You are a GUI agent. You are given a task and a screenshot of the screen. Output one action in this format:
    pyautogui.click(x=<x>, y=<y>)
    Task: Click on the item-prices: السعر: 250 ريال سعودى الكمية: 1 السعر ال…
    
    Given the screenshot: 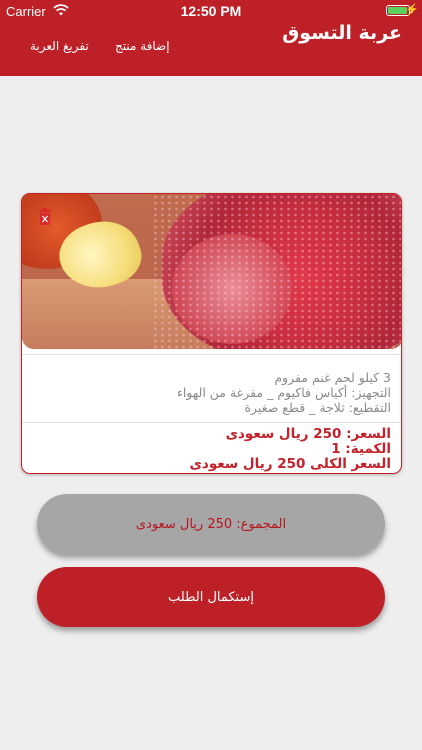 What is the action you would take?
    pyautogui.click(x=212, y=449)
    